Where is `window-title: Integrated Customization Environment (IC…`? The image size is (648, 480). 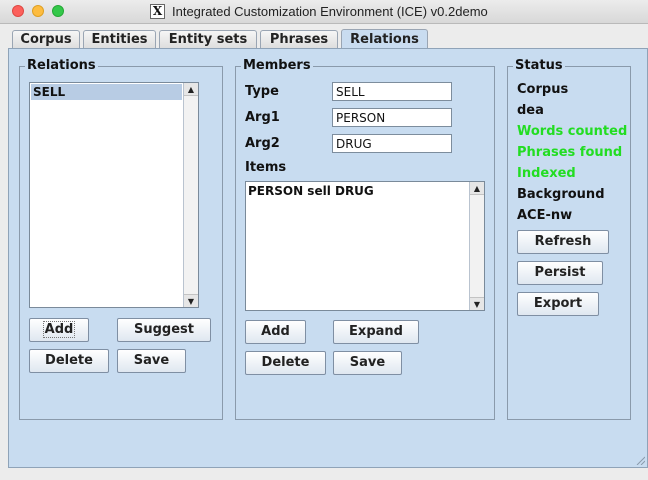
window-title: Integrated Customization Environment (IC… is located at coordinates (330, 11).